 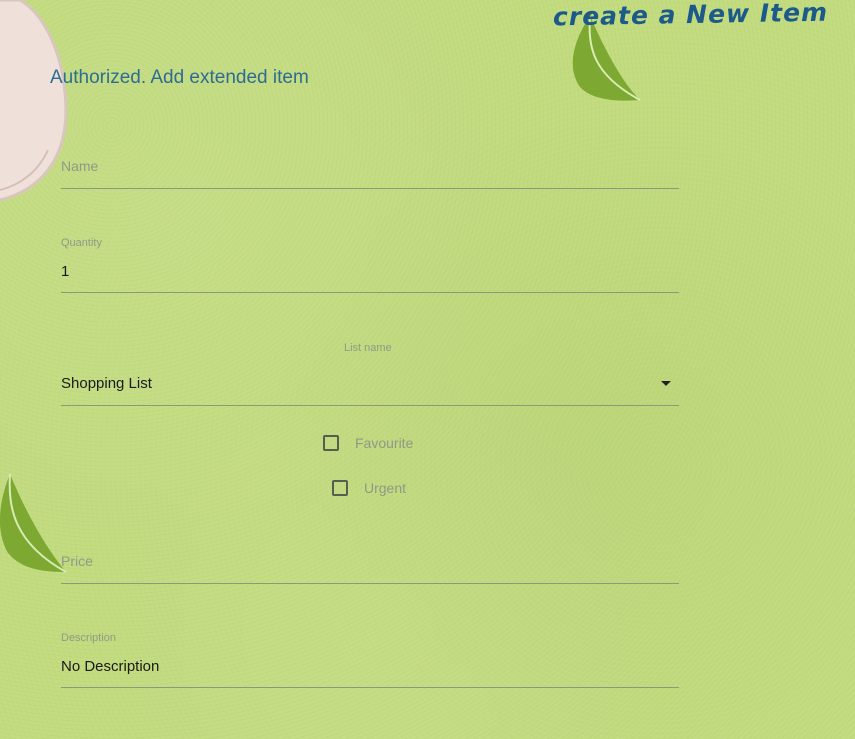 What do you see at coordinates (370, 265) in the screenshot?
I see `quantity-field: Quantity 1` at bounding box center [370, 265].